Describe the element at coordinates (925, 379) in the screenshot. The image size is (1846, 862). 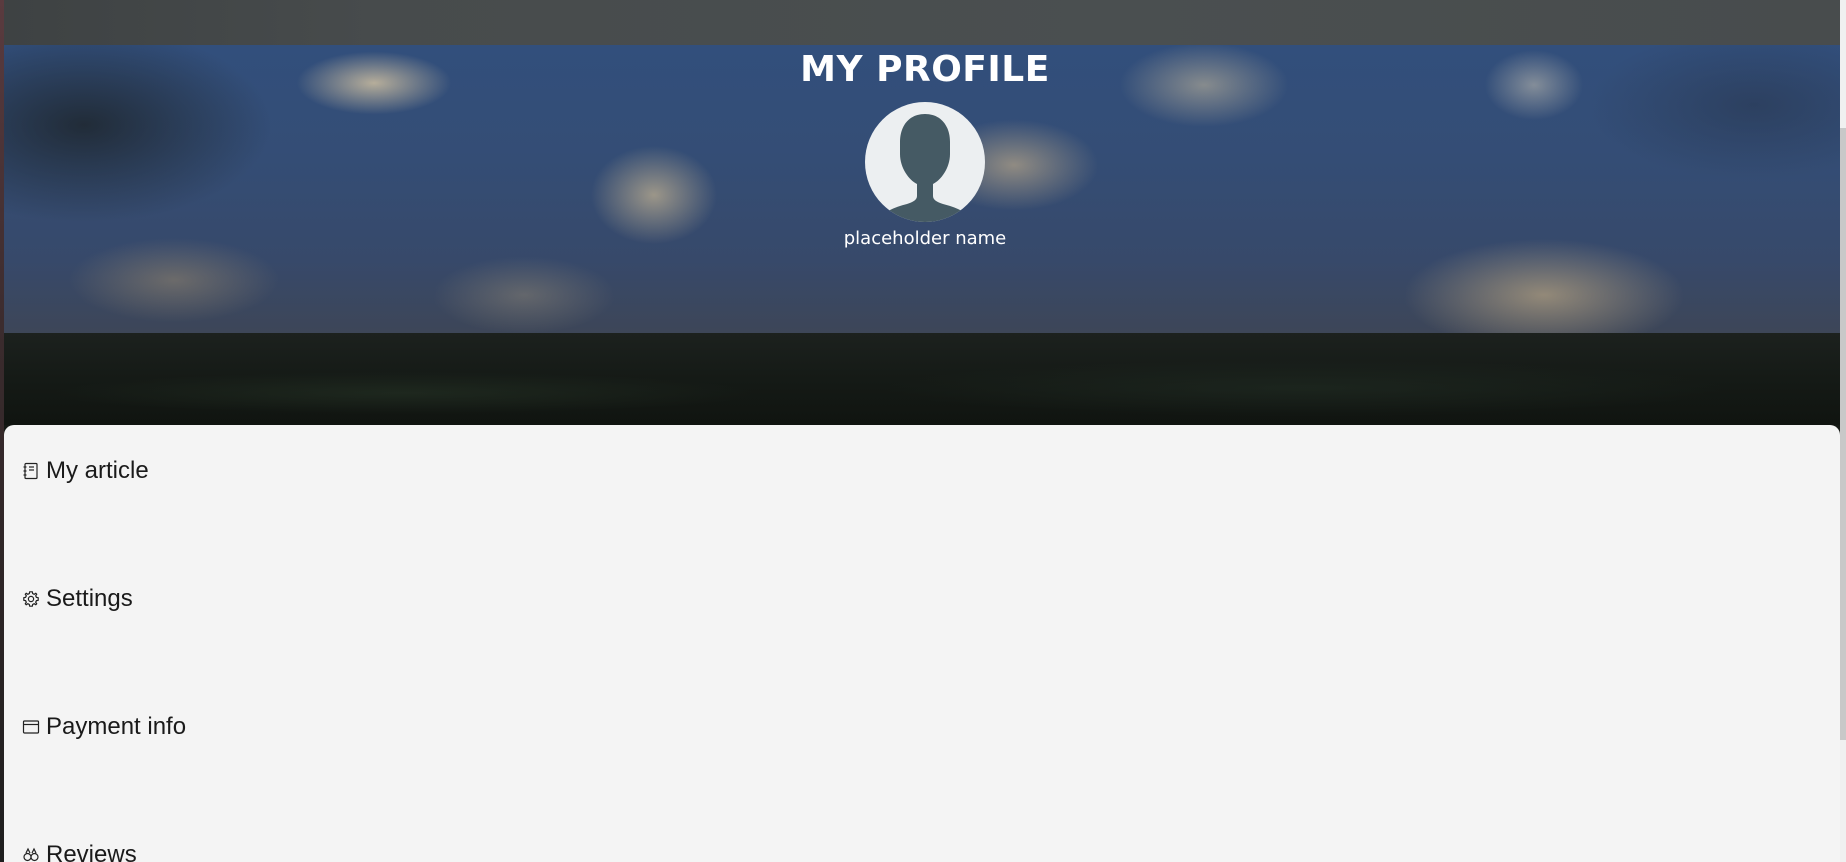
I see `hero-landscape-background` at that location.